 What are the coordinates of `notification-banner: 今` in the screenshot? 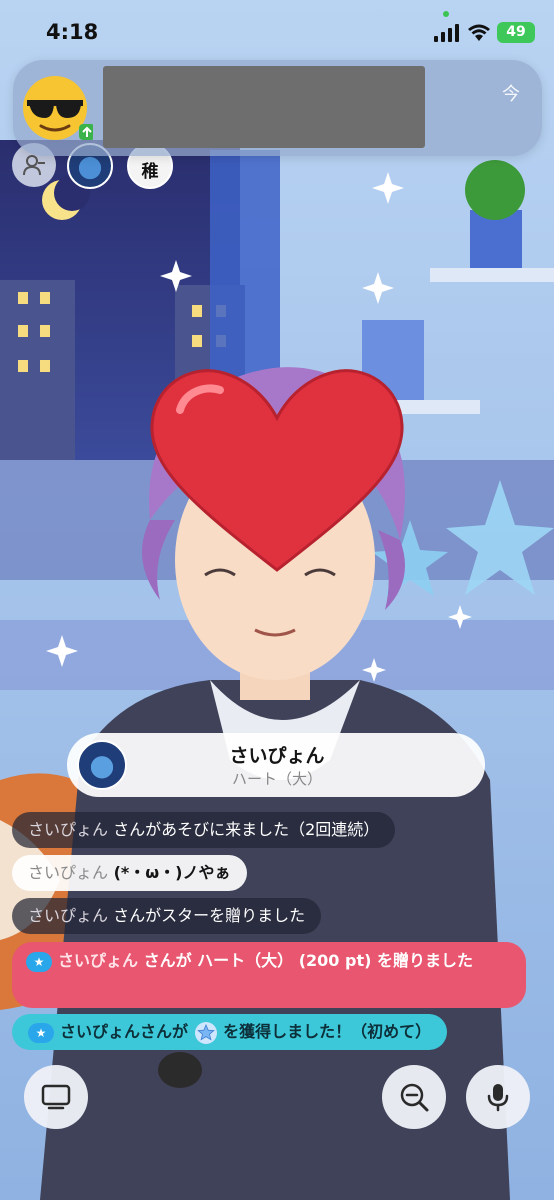 It's located at (277, 108).